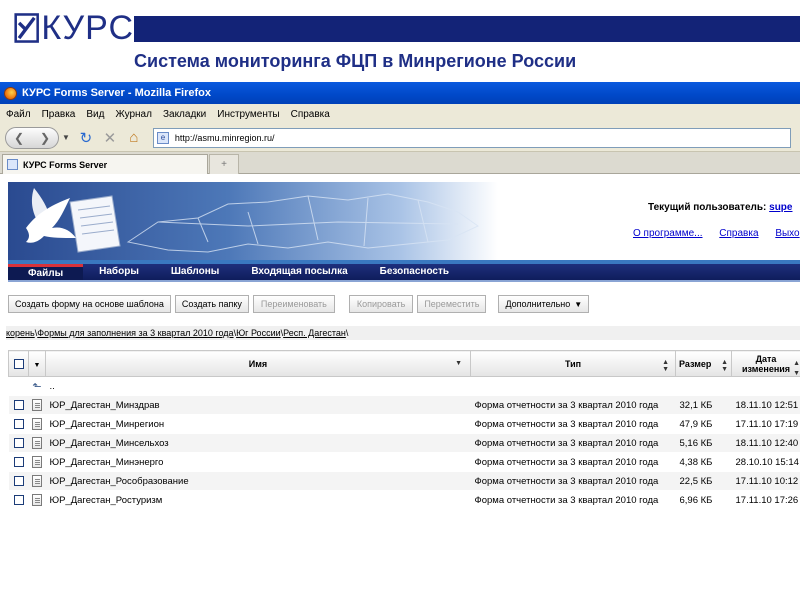 Image resolution: width=800 pixels, height=600 pixels. I want to click on select-all-header, so click(18, 363).